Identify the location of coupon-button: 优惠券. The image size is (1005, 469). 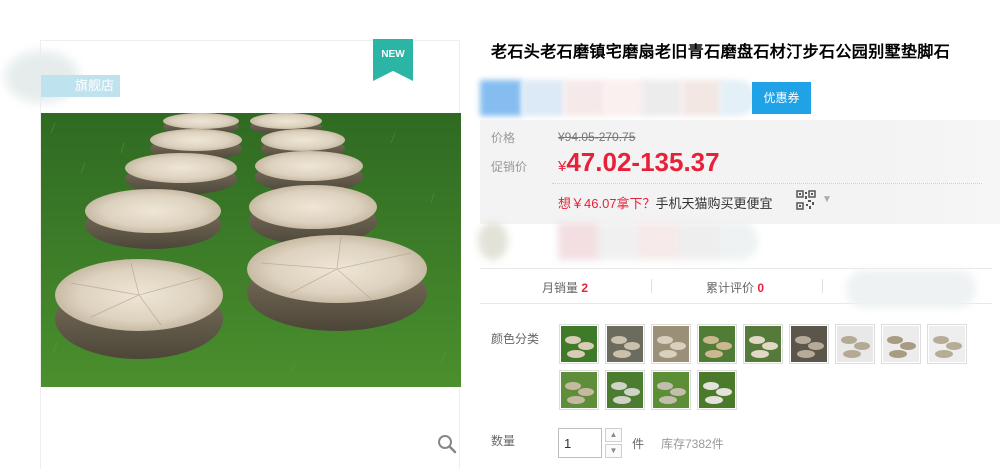
(781, 98).